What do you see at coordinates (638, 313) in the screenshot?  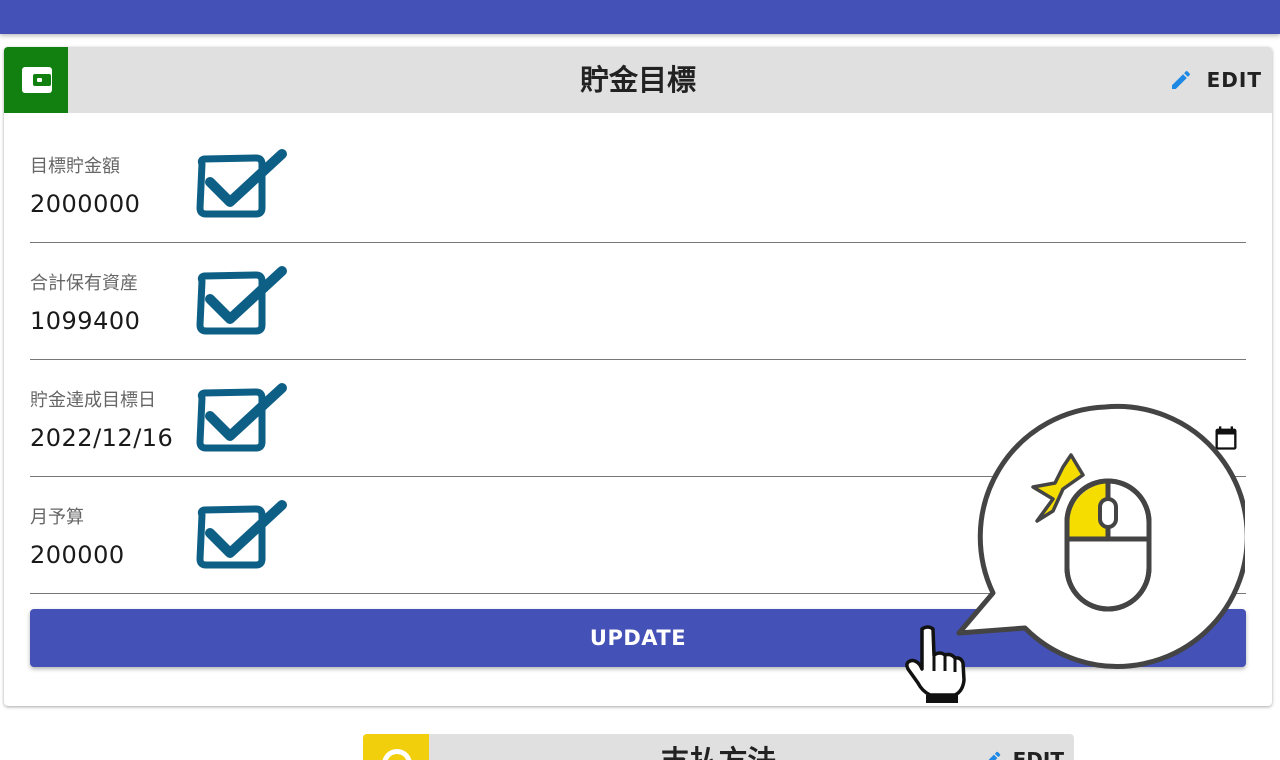 I see `total-assets-field: 合計保有資産 1099400` at bounding box center [638, 313].